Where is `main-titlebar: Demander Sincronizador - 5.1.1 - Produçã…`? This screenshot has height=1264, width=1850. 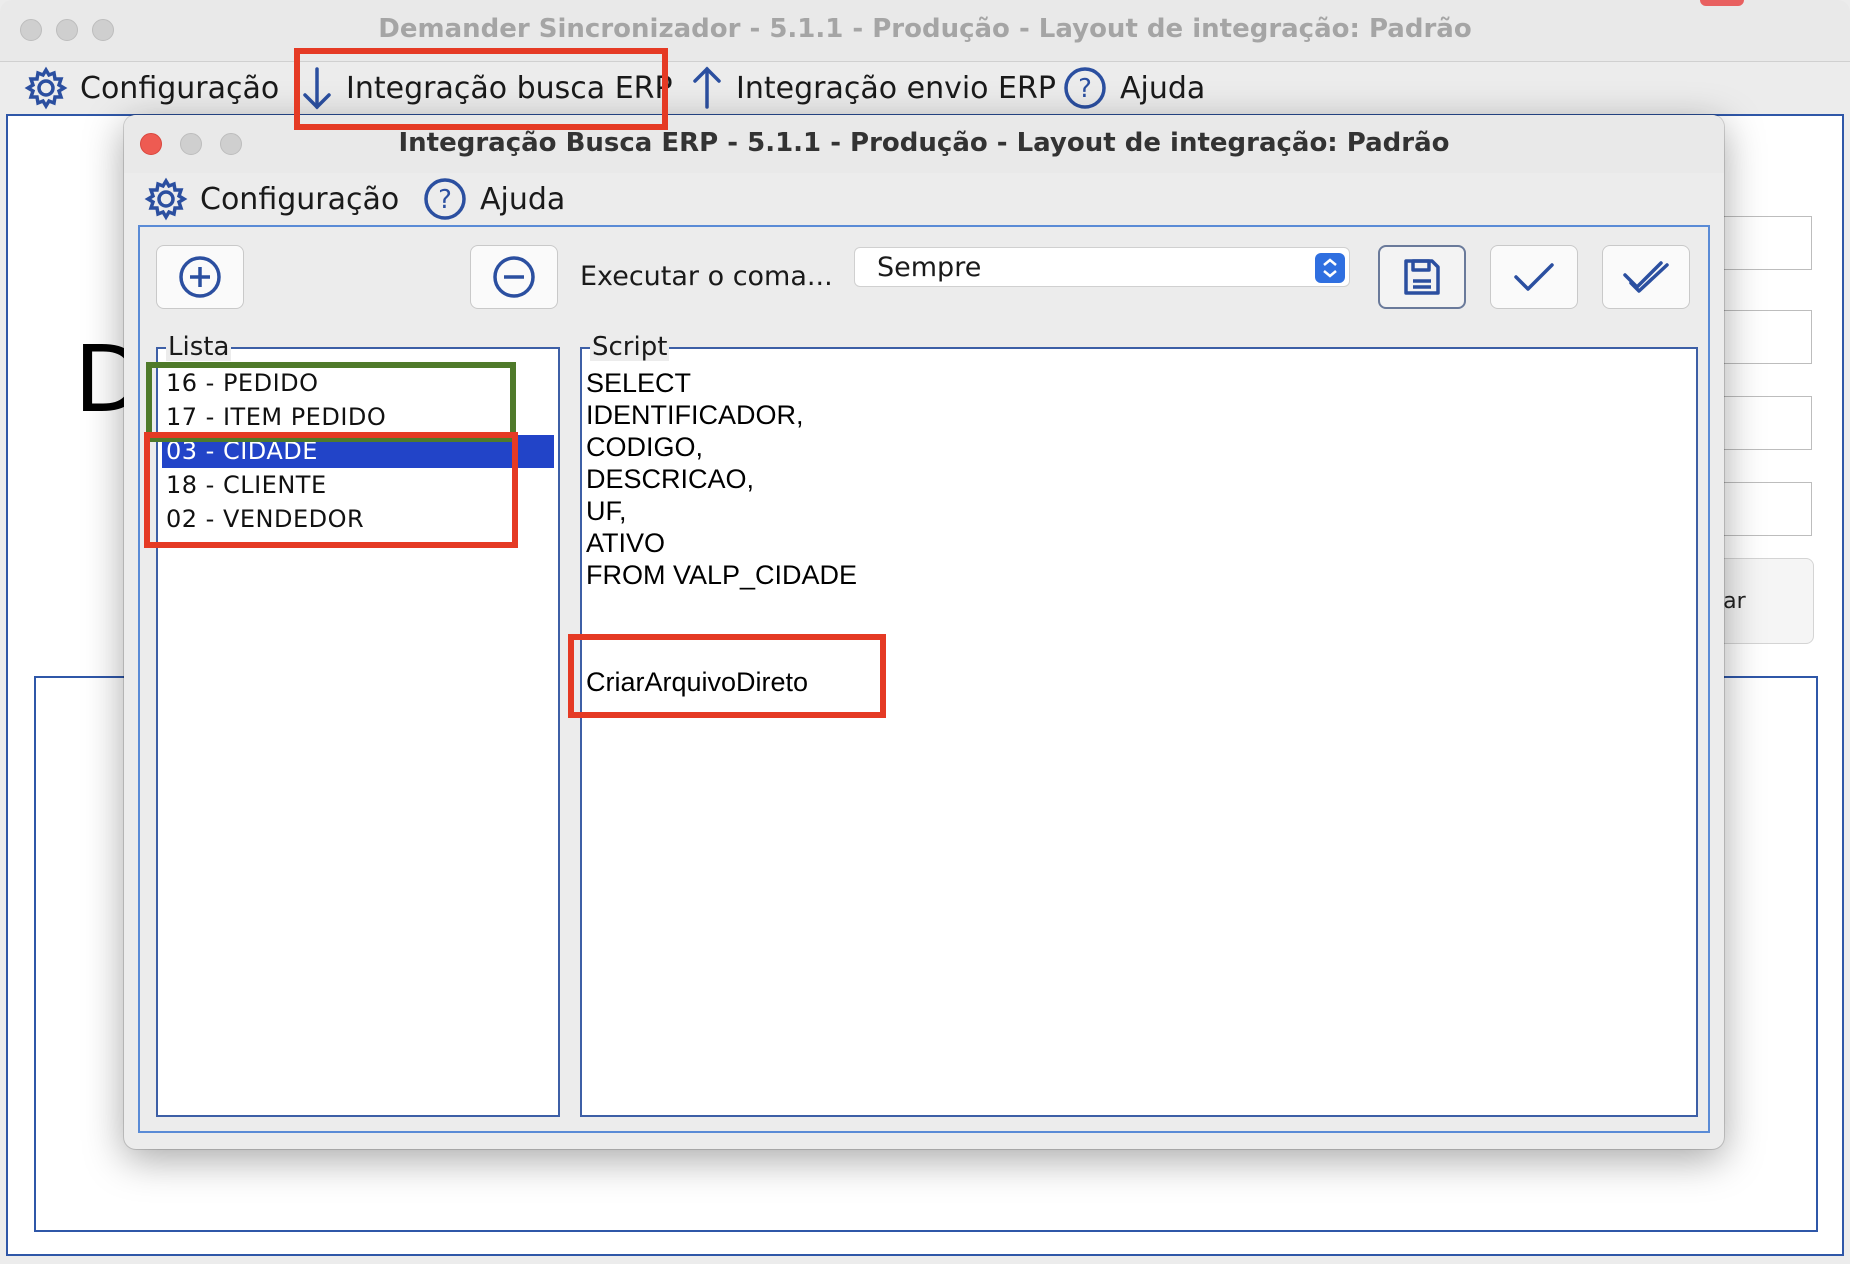 main-titlebar: Demander Sincronizador - 5.1.1 - Produçã… is located at coordinates (925, 31).